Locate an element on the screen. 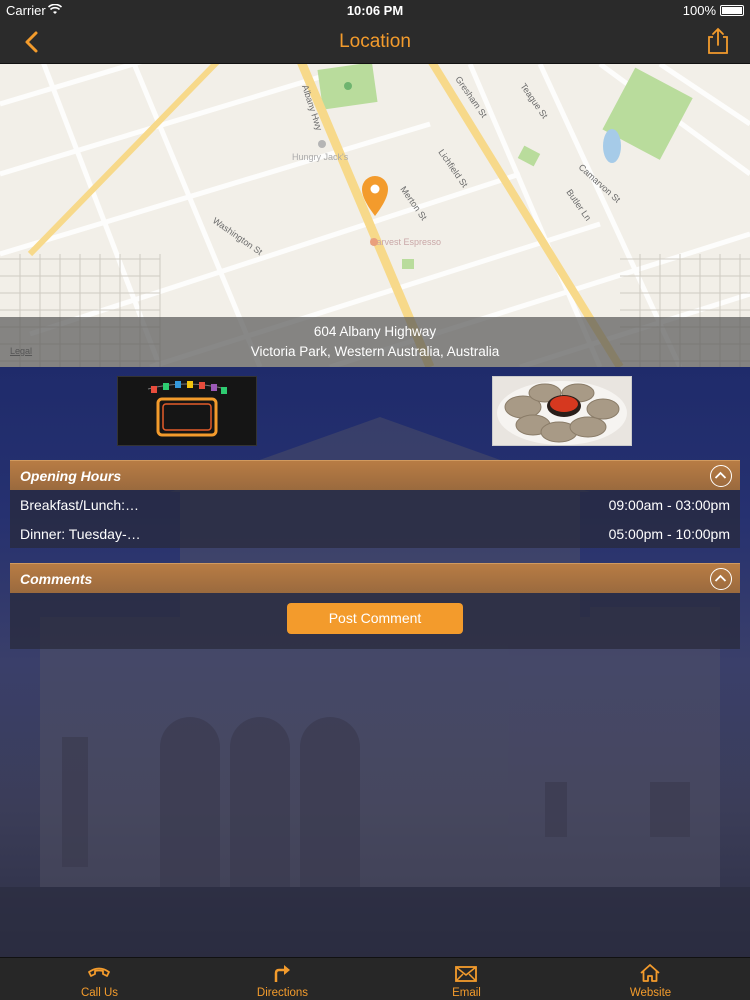  tab-label: Email is located at coordinates (466, 993).